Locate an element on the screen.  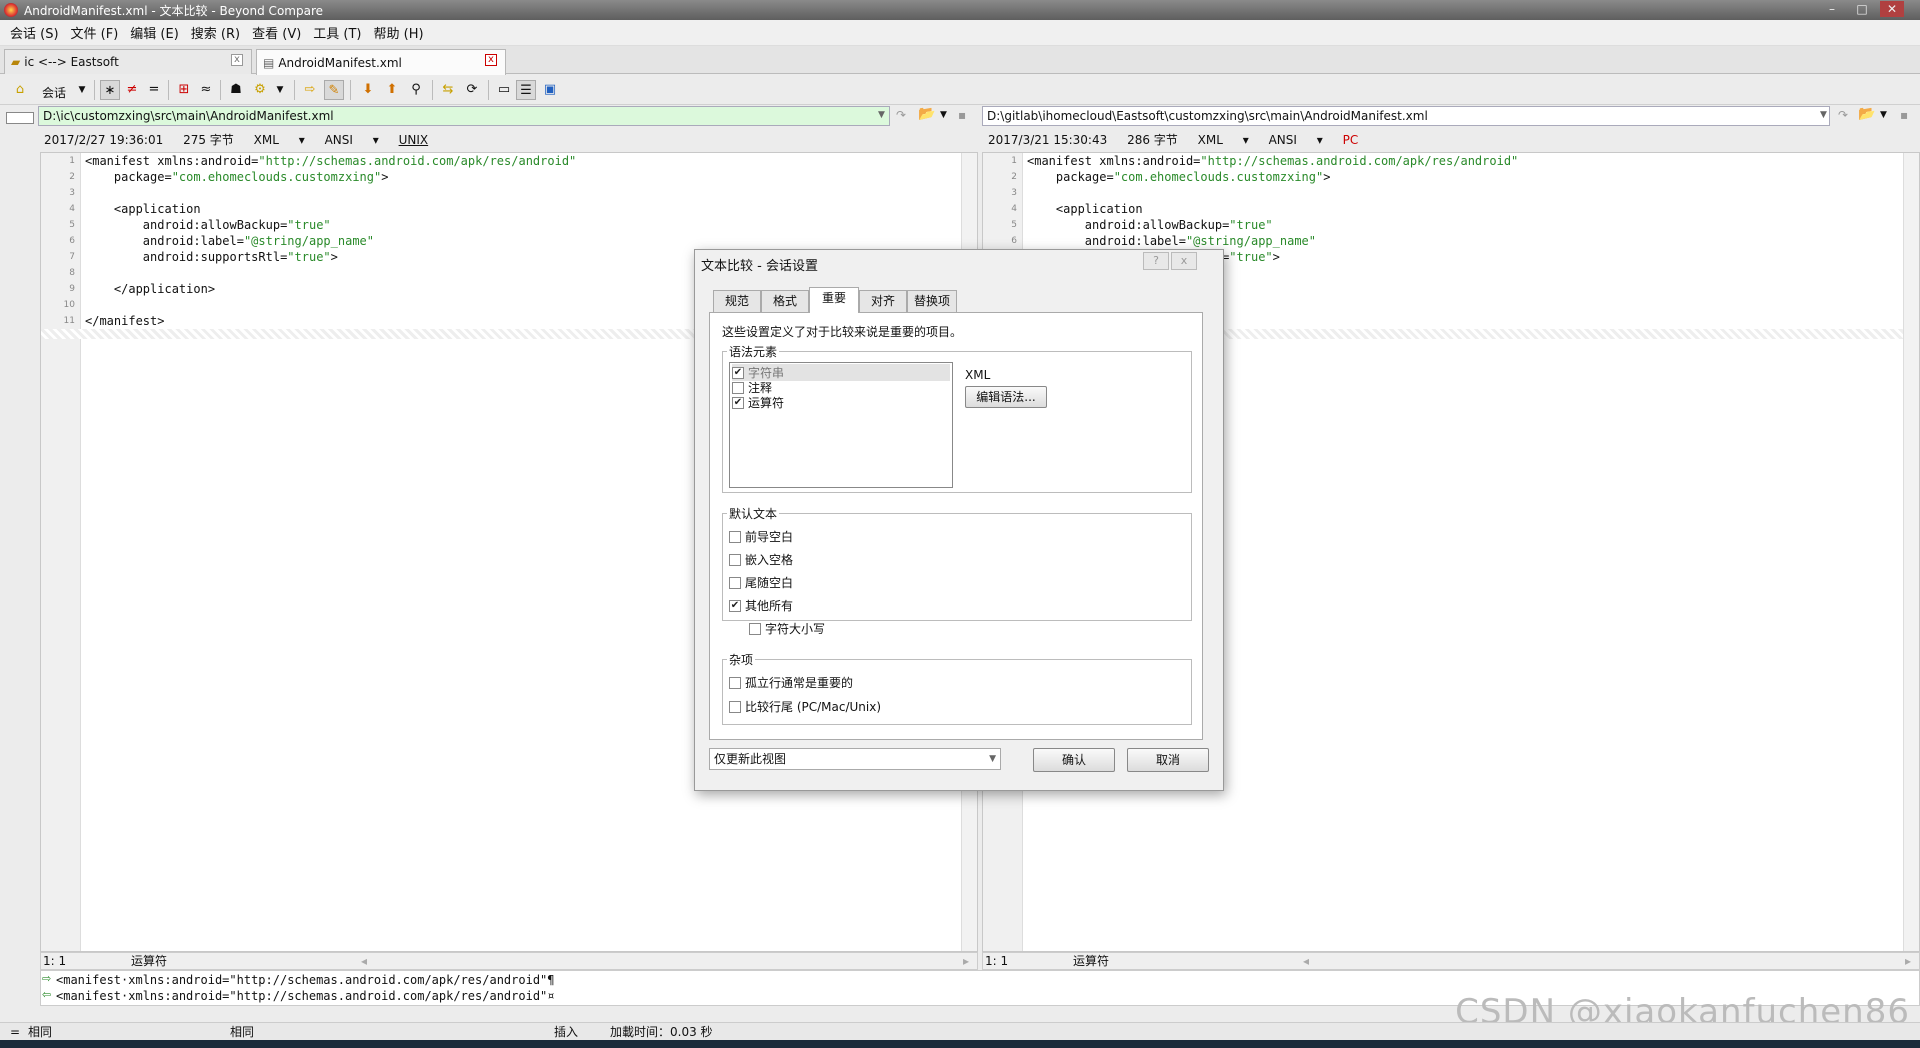
left-hscroll-right-icon: ▸ is located at coordinates (966, 961).